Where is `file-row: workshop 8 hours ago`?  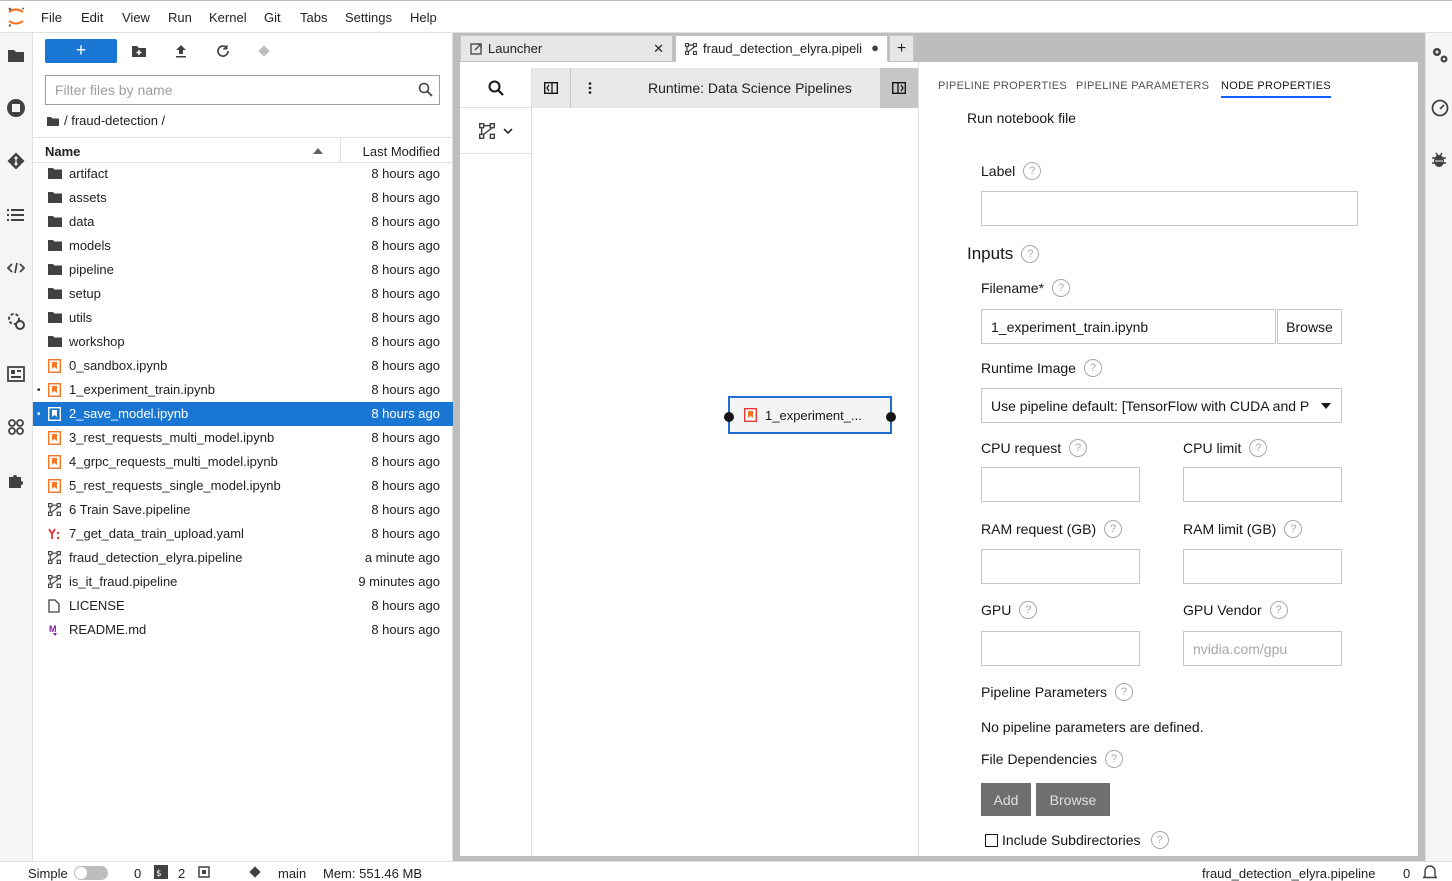 file-row: workshop 8 hours ago is located at coordinates (243, 342).